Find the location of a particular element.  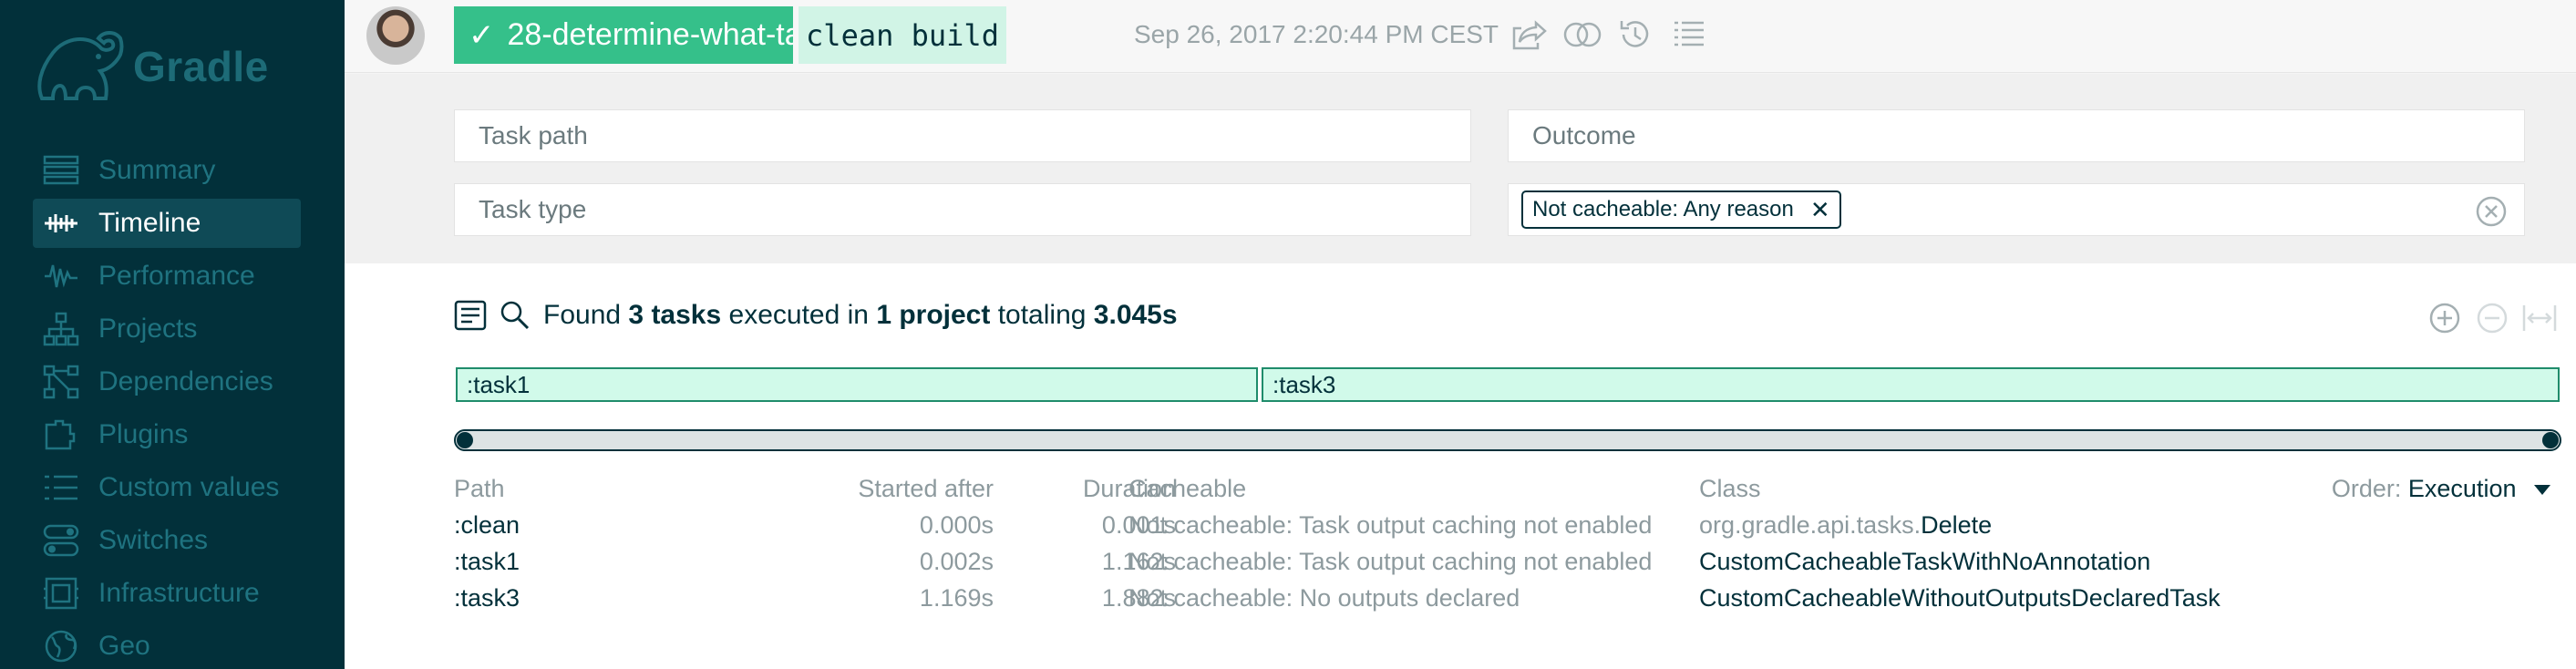

timeline-icon is located at coordinates (61, 223).